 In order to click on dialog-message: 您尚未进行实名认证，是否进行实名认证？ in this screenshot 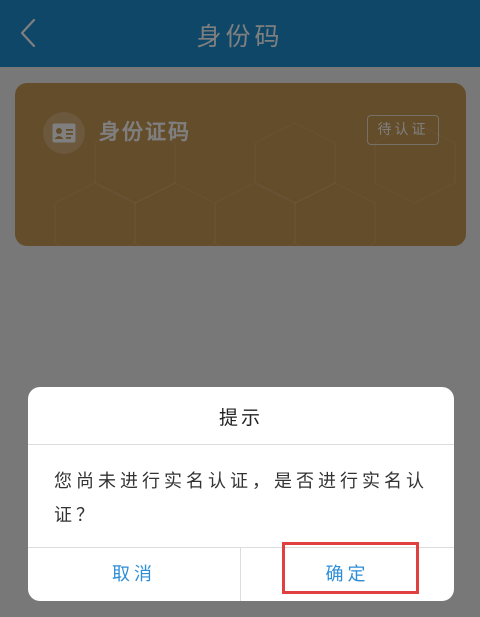, I will do `click(241, 498)`.